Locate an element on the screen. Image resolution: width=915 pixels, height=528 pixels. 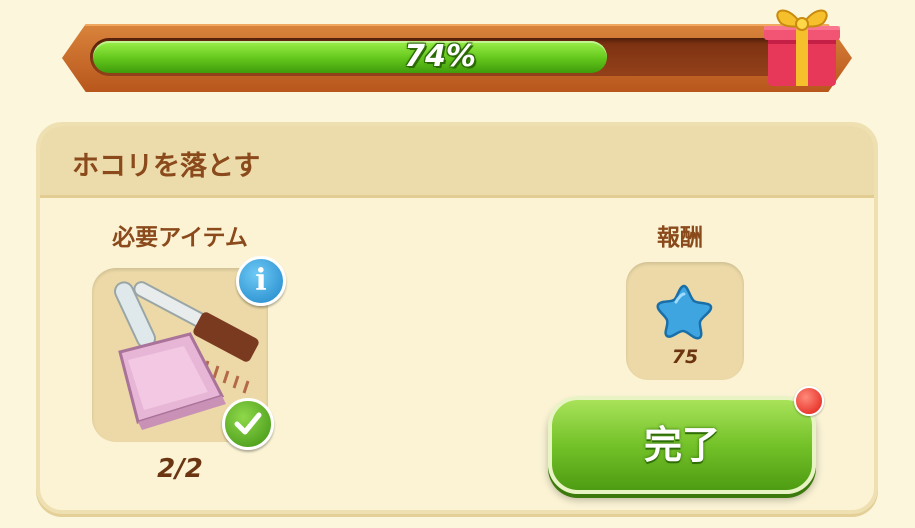
item-count: 2/2 is located at coordinates (180, 469).